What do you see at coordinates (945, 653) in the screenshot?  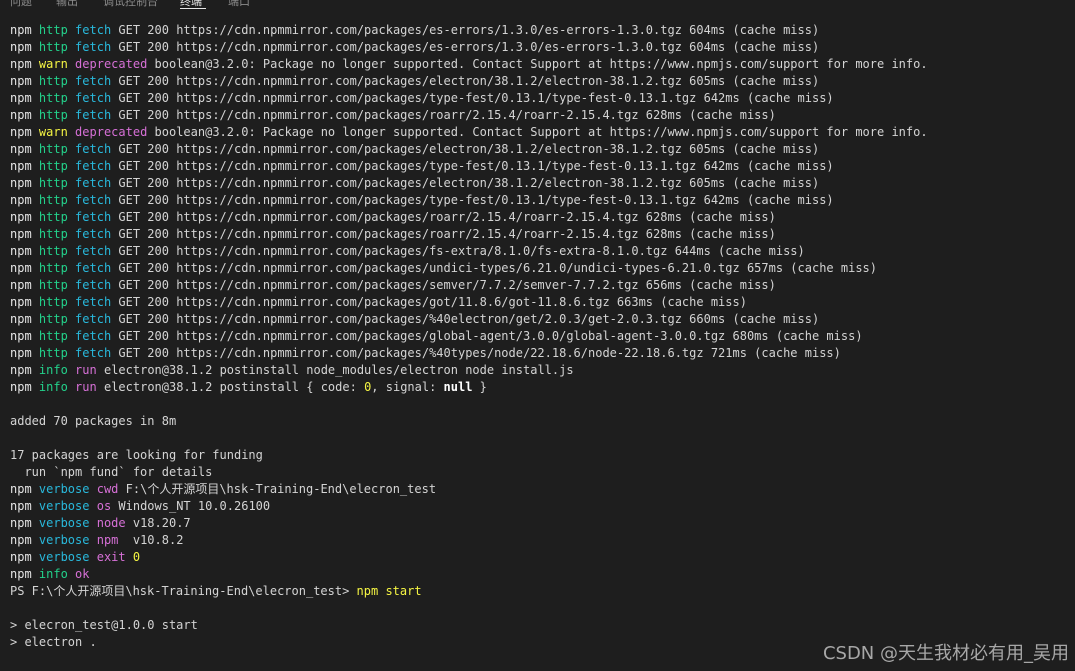 I see `watermark: CSDN @天生我材必有用_吴用` at bounding box center [945, 653].